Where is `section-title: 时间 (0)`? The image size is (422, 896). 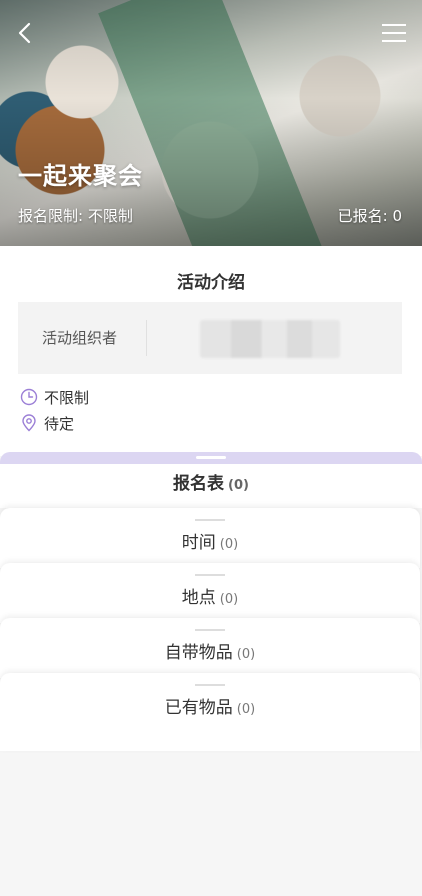
section-title: 时间 (0) is located at coordinates (210, 540).